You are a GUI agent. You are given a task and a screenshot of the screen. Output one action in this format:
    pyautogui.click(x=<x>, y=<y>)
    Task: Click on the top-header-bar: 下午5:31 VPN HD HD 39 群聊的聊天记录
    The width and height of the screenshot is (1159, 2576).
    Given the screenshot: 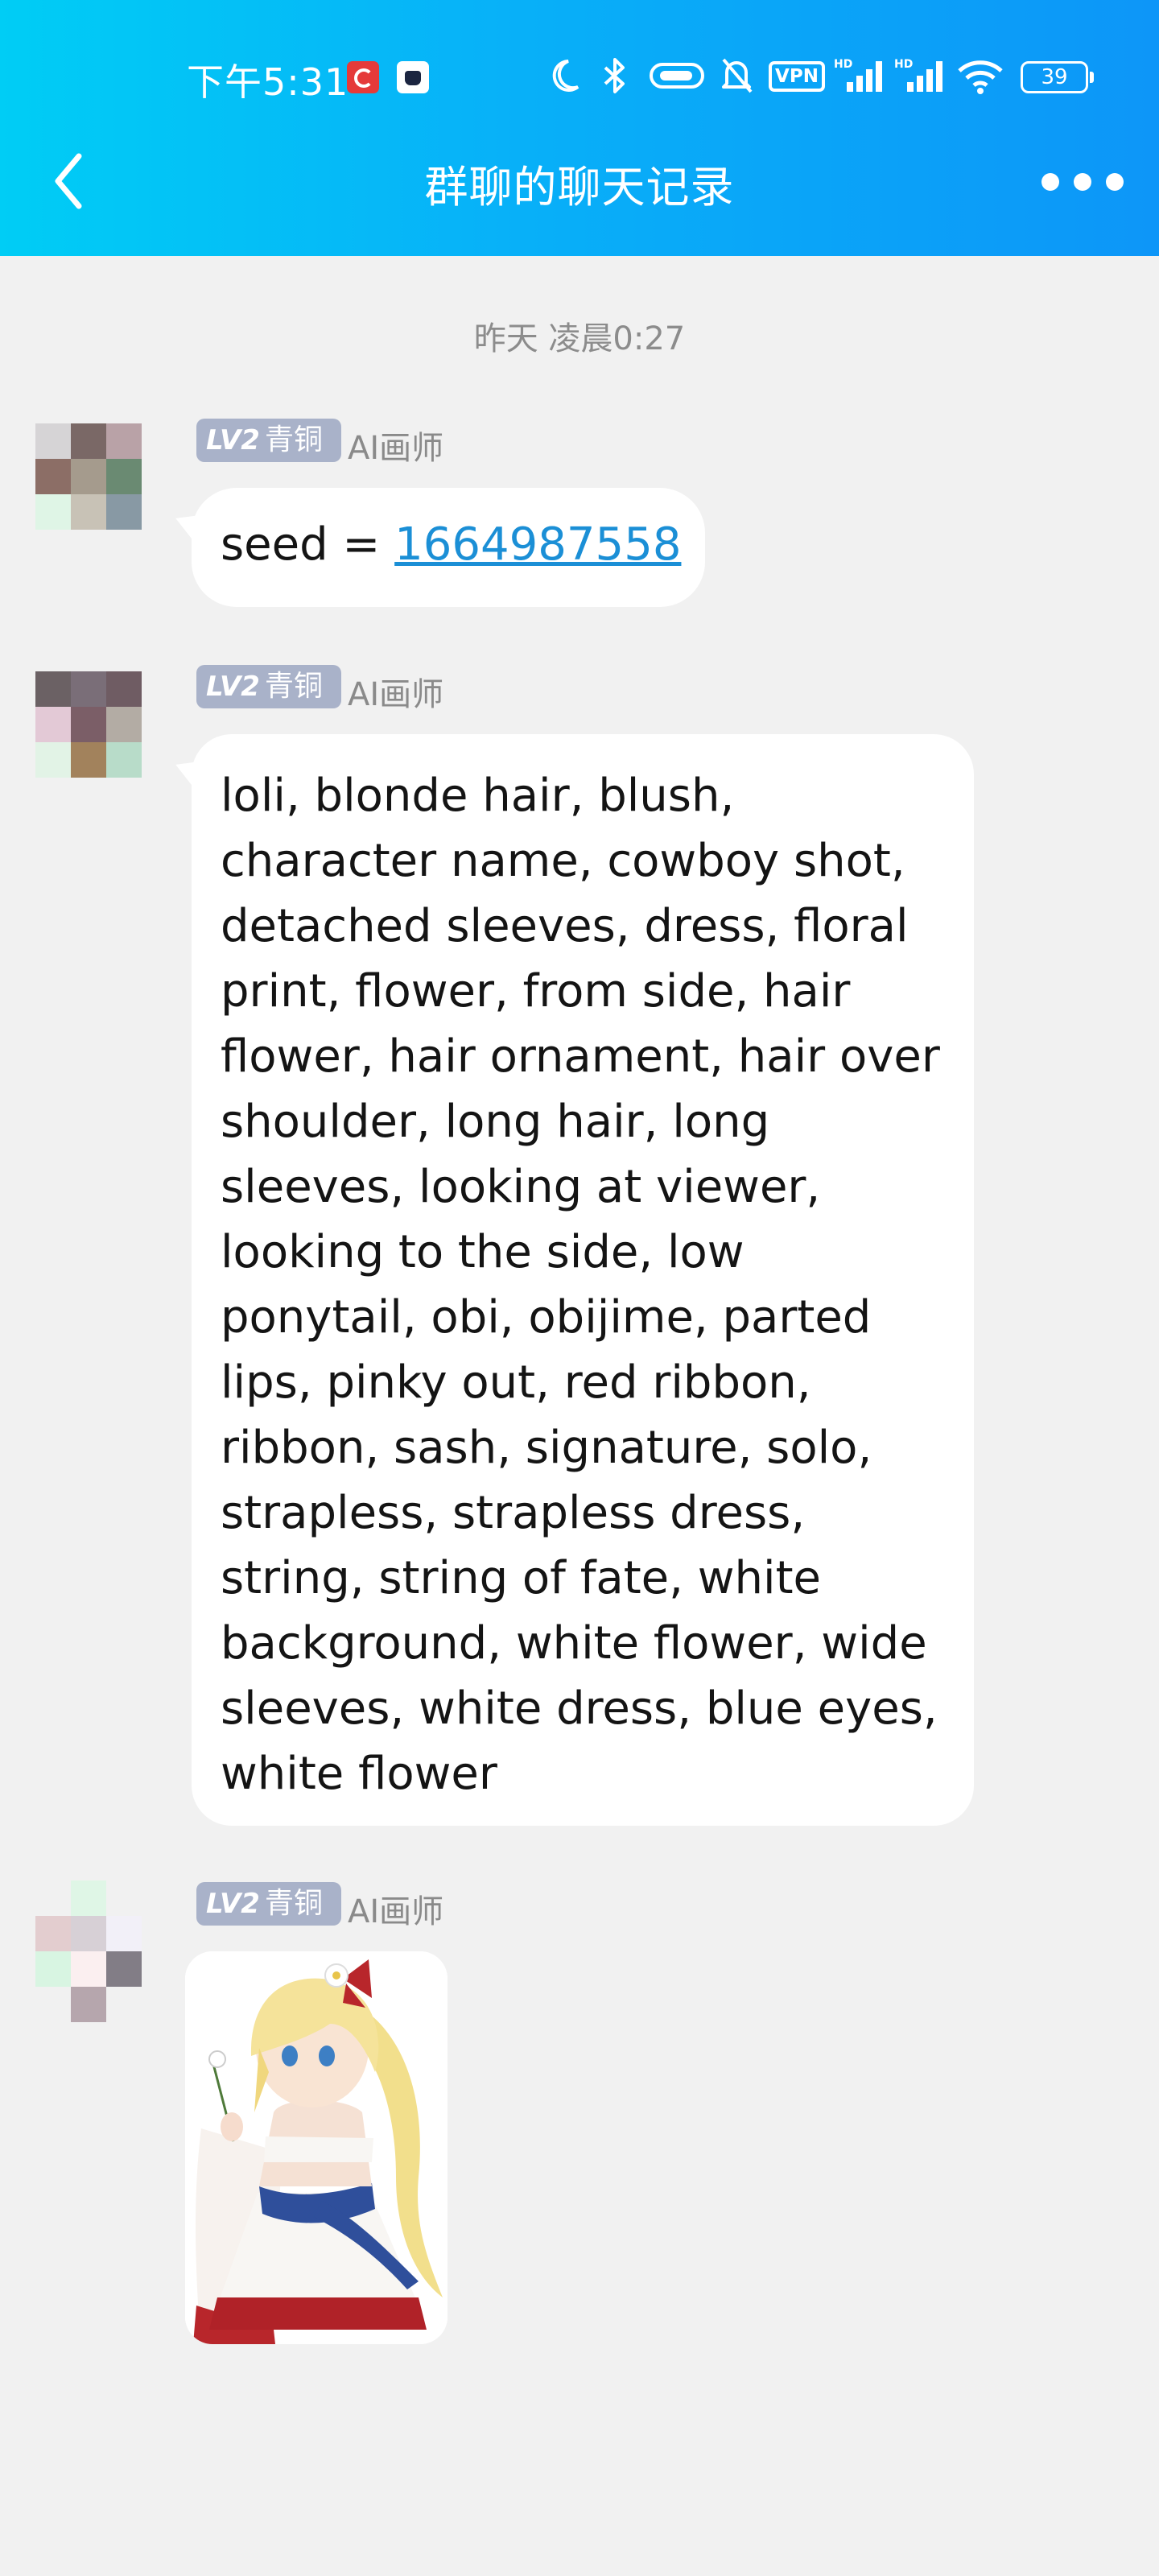 What is the action you would take?
    pyautogui.click(x=579, y=128)
    